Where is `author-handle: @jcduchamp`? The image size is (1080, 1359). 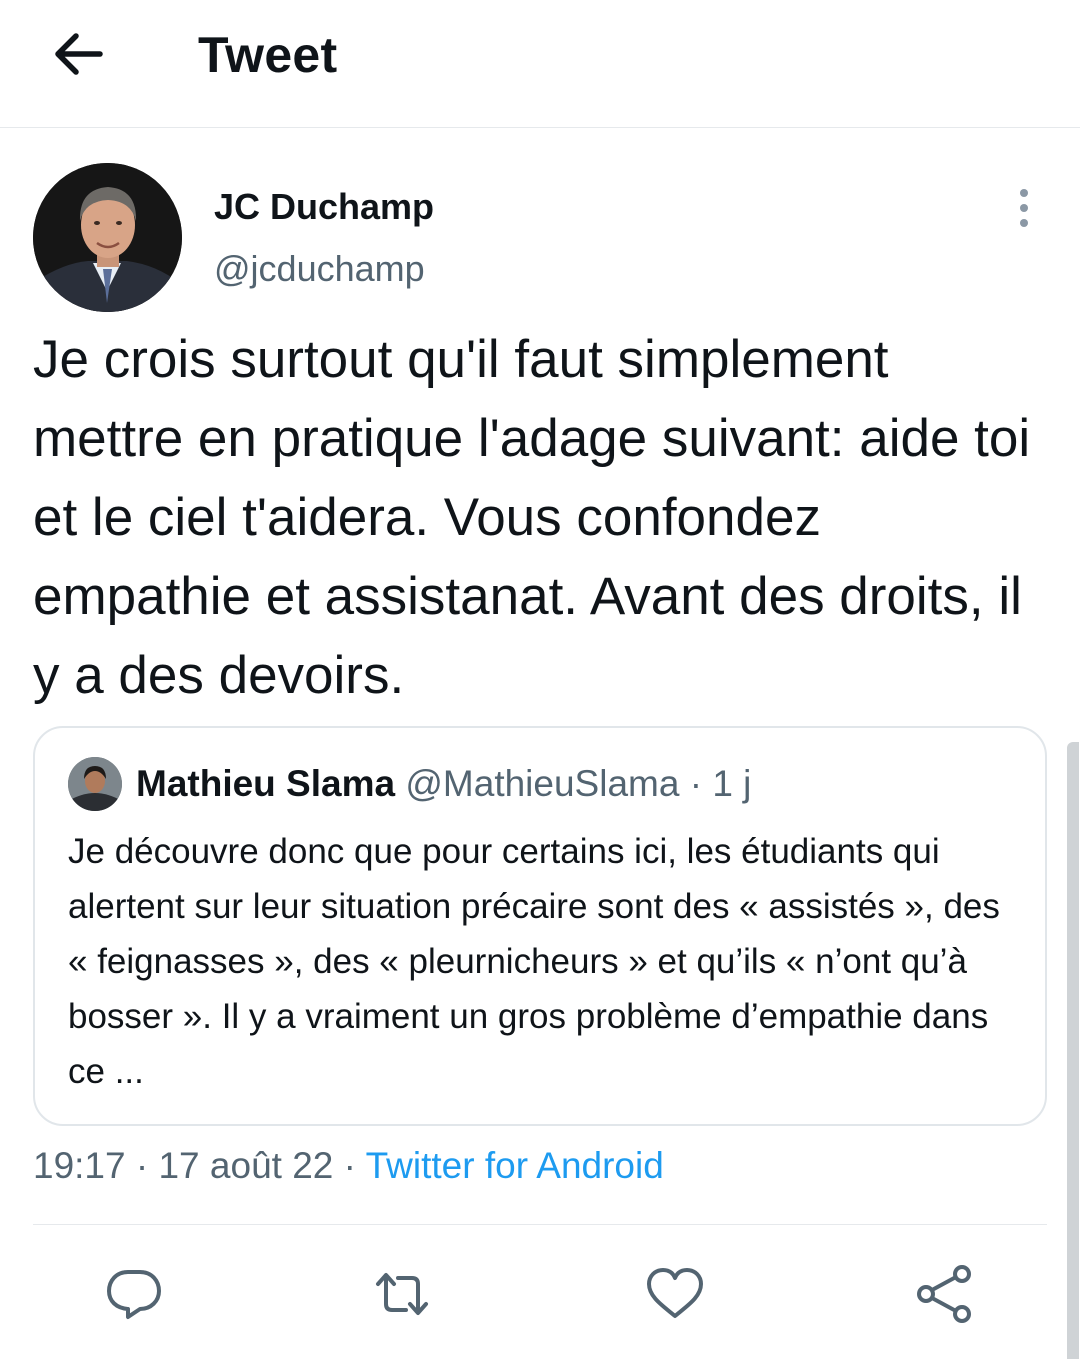 author-handle: @jcduchamp is located at coordinates (319, 269).